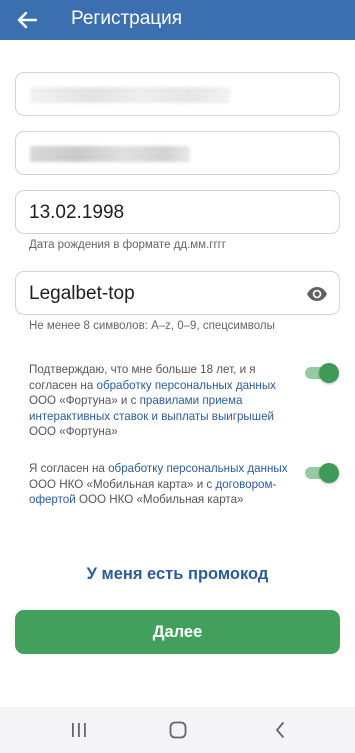 Image resolution: width=355 pixels, height=753 pixels. I want to click on password-value: Legalbet-top, so click(82, 293).